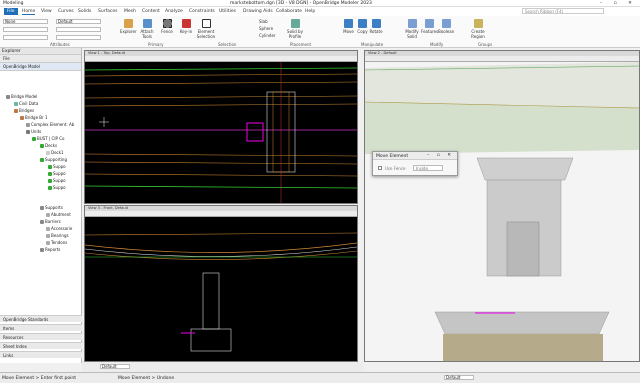 This screenshot has height=383, width=640. What do you see at coordinates (34, 117) in the screenshot?
I see `tree-bridge-br1: Bridge Br 1` at bounding box center [34, 117].